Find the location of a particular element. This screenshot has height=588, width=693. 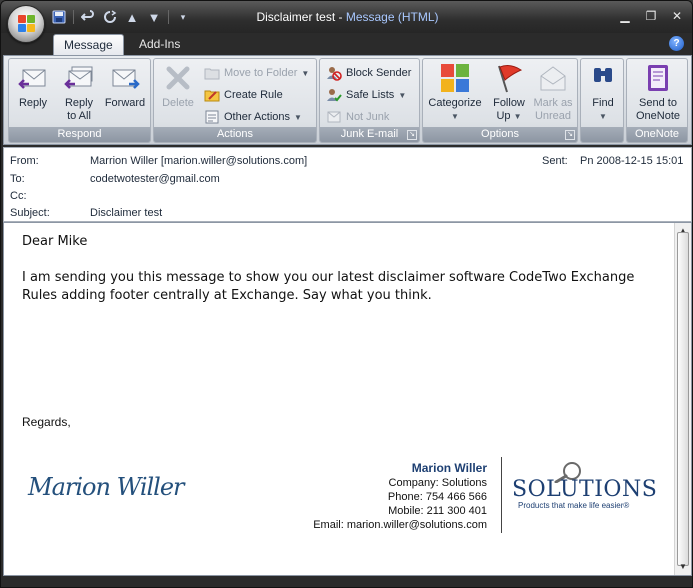

not-junk-button: Not Junk is located at coordinates (357, 117).